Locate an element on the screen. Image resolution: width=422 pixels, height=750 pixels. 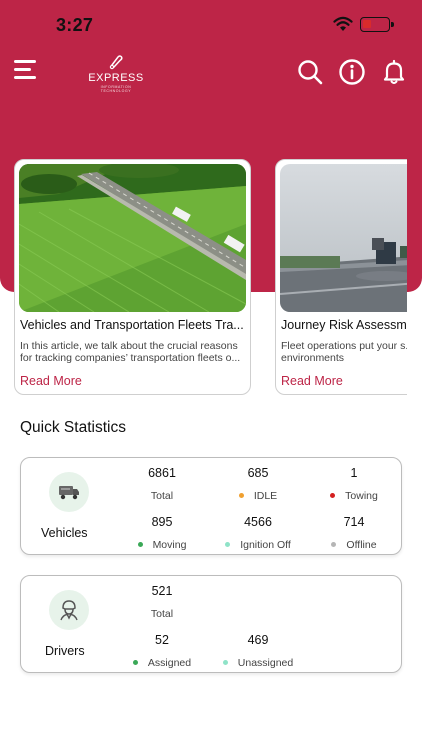
vehicle-avatar is located at coordinates (69, 492).